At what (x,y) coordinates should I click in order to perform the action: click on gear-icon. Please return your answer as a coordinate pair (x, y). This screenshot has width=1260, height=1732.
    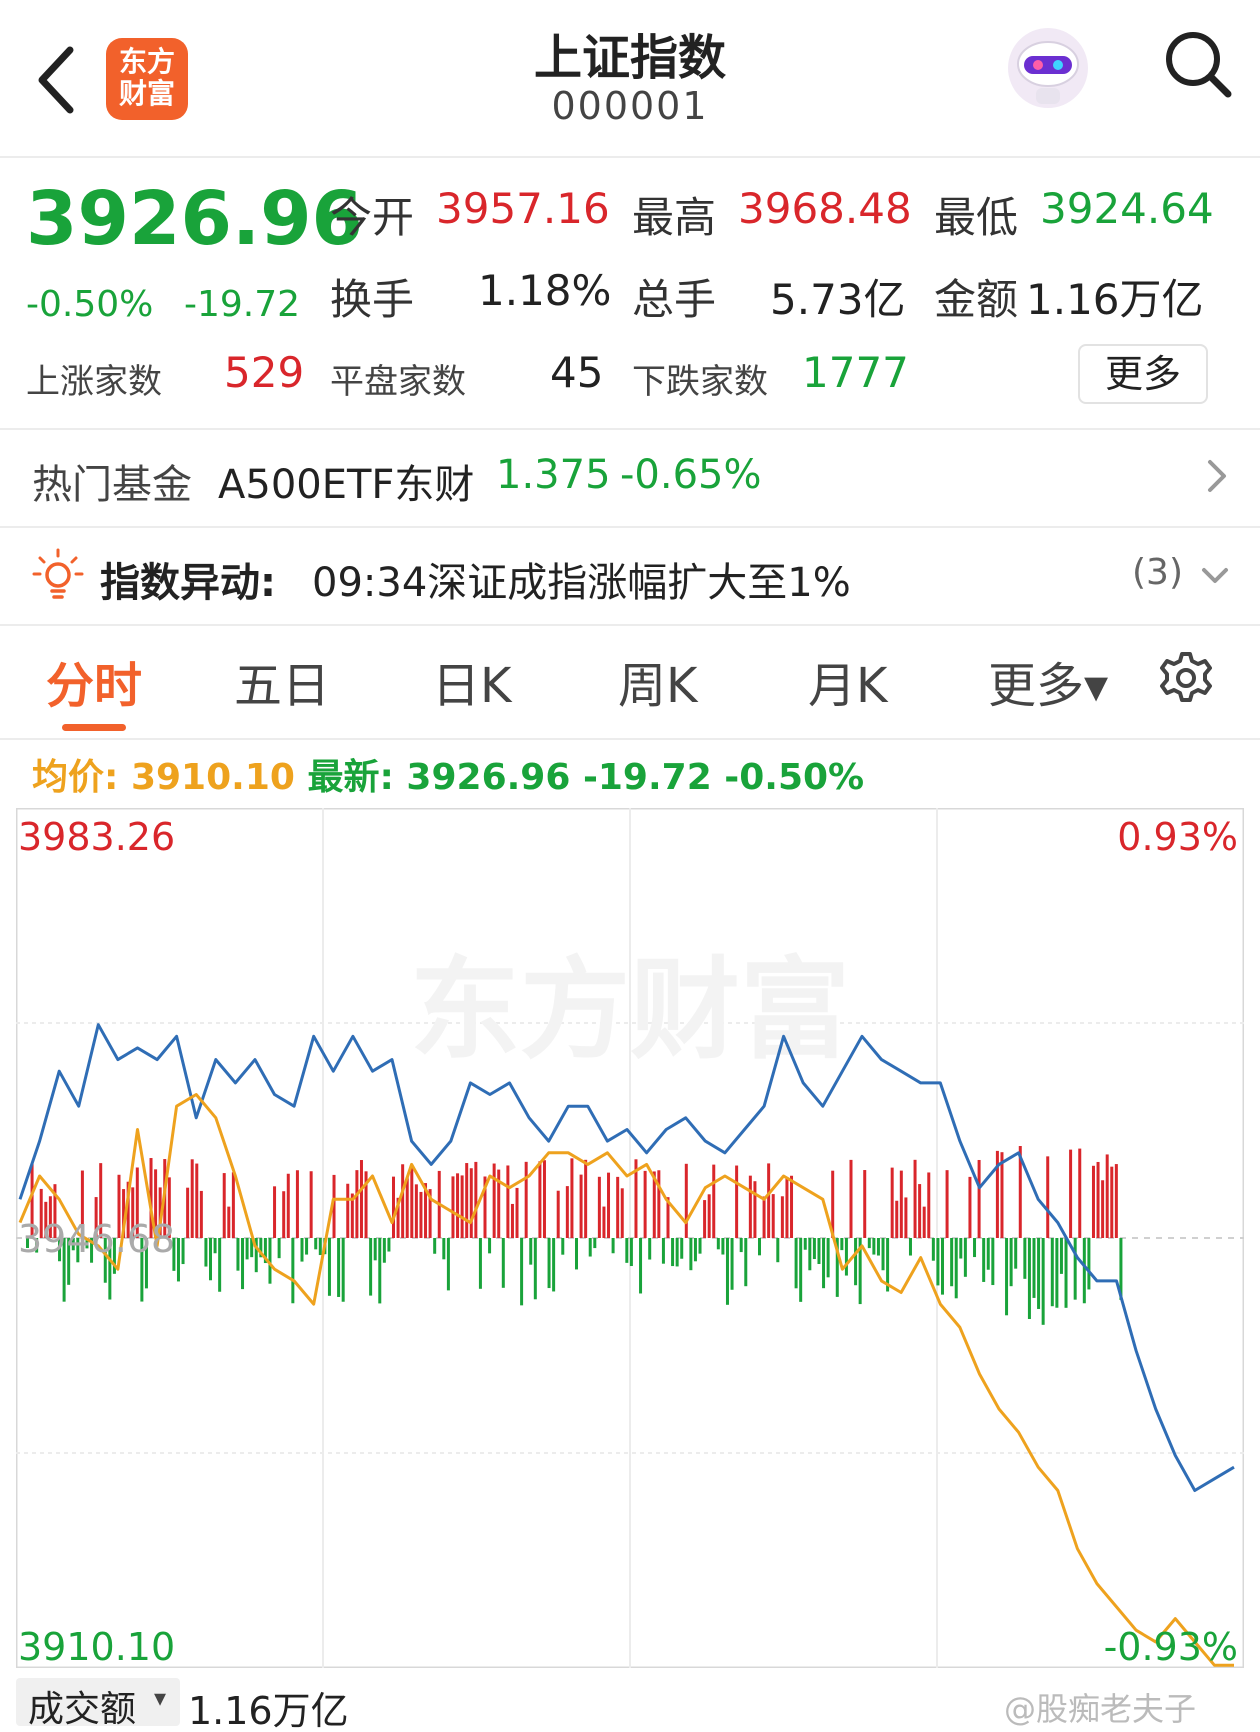
    Looking at the image, I should click on (1186, 680).